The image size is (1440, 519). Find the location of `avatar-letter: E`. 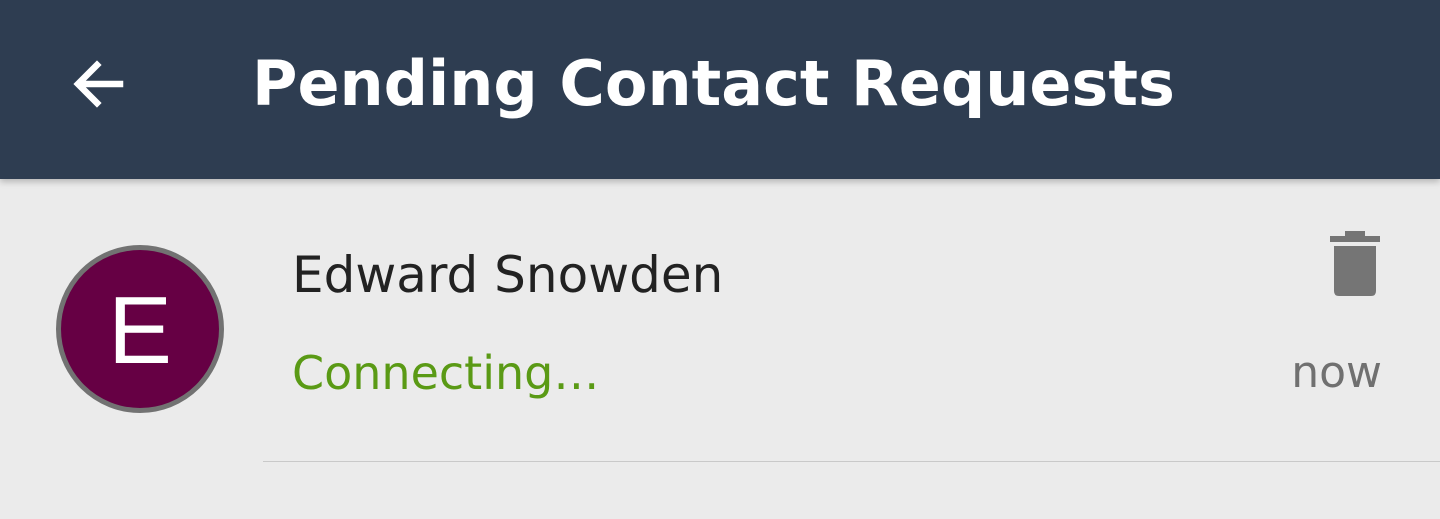

avatar-letter: E is located at coordinates (140, 330).